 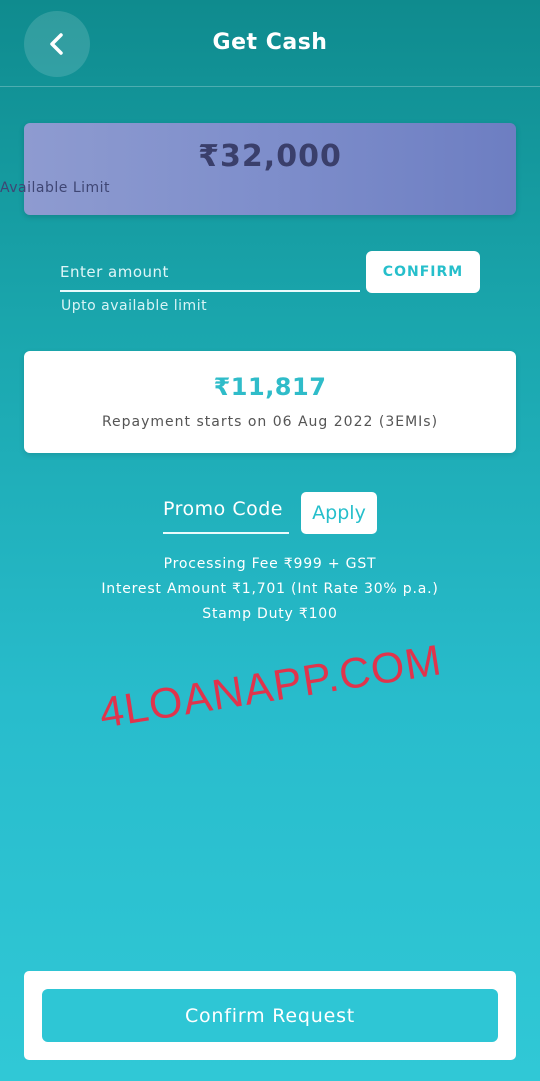 What do you see at coordinates (271, 687) in the screenshot?
I see `watermark: 4LOANAPP.COM` at bounding box center [271, 687].